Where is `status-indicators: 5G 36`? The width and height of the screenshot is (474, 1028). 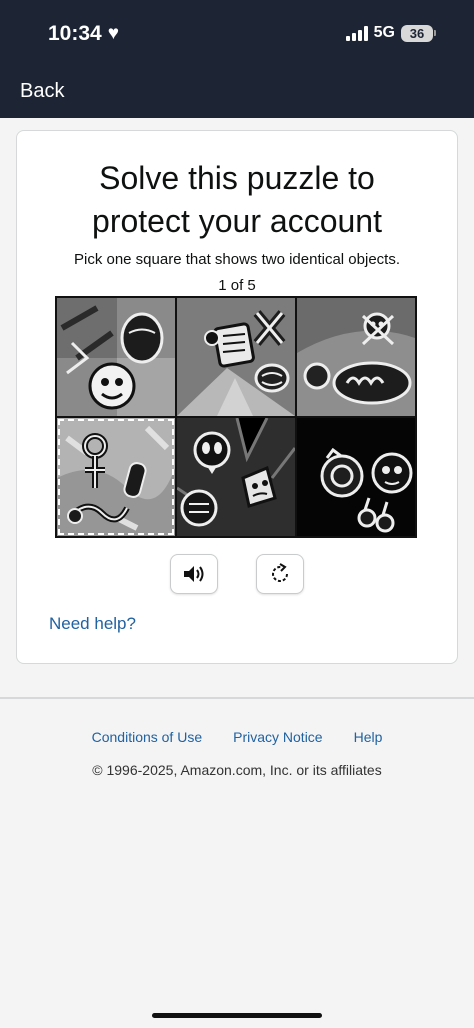 status-indicators: 5G 36 is located at coordinates (390, 33).